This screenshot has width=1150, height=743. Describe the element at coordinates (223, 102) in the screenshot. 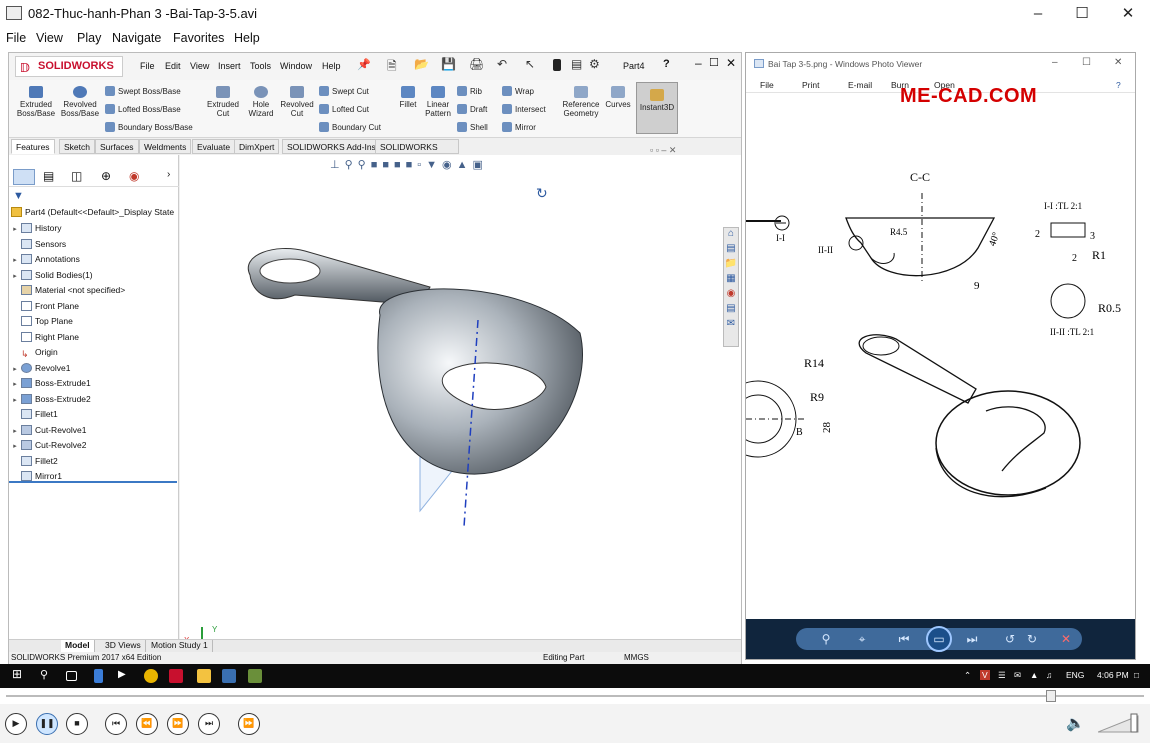

I see `extruded-cut-button: Extruded Cut` at that location.